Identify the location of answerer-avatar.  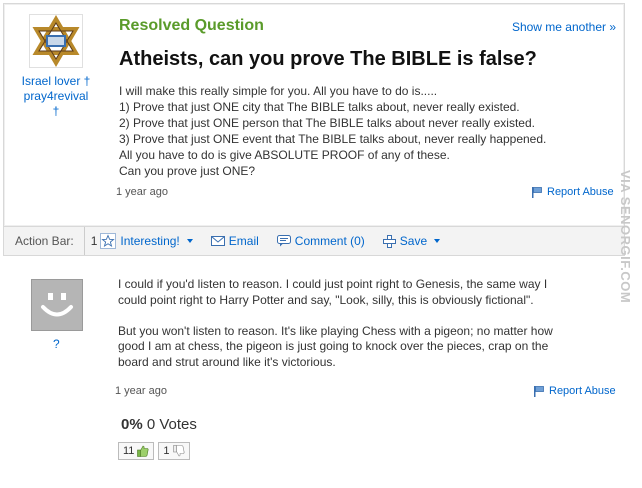
(57, 305).